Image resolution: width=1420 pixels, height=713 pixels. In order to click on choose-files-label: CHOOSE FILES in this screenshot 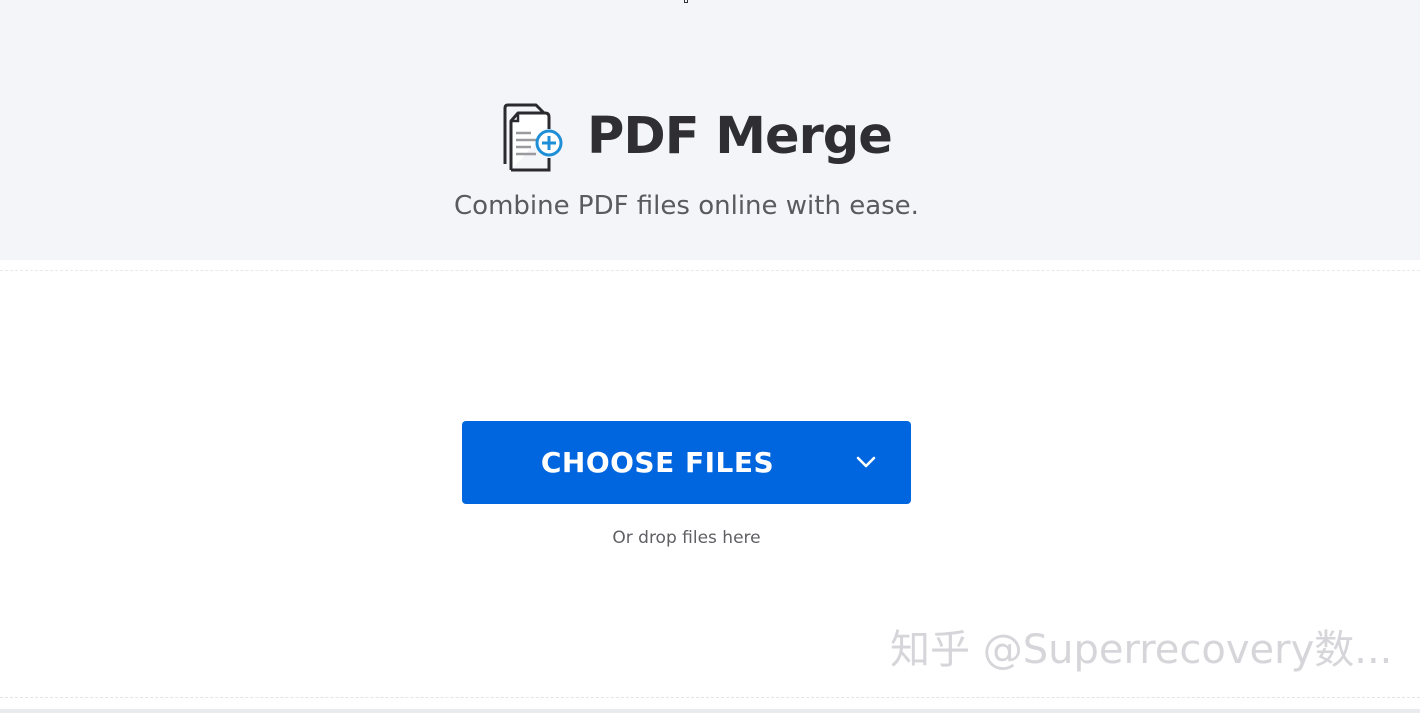, I will do `click(657, 462)`.